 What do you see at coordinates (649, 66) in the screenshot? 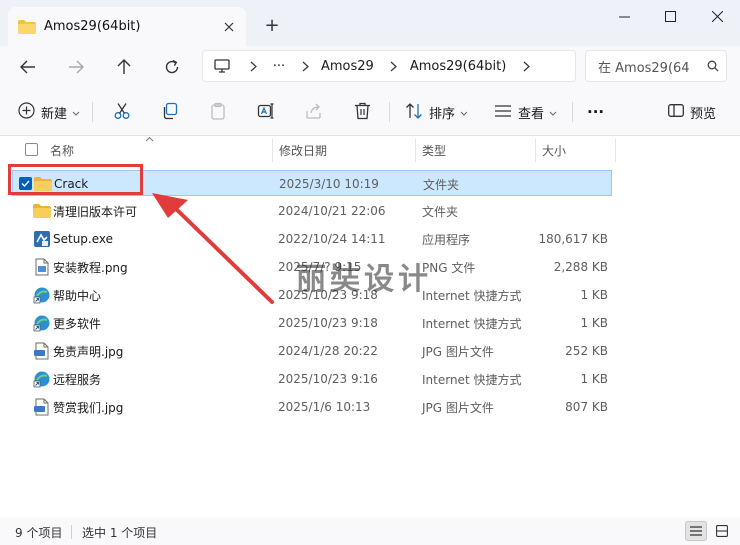
I see `search-input: 在 Amos29(64` at bounding box center [649, 66].